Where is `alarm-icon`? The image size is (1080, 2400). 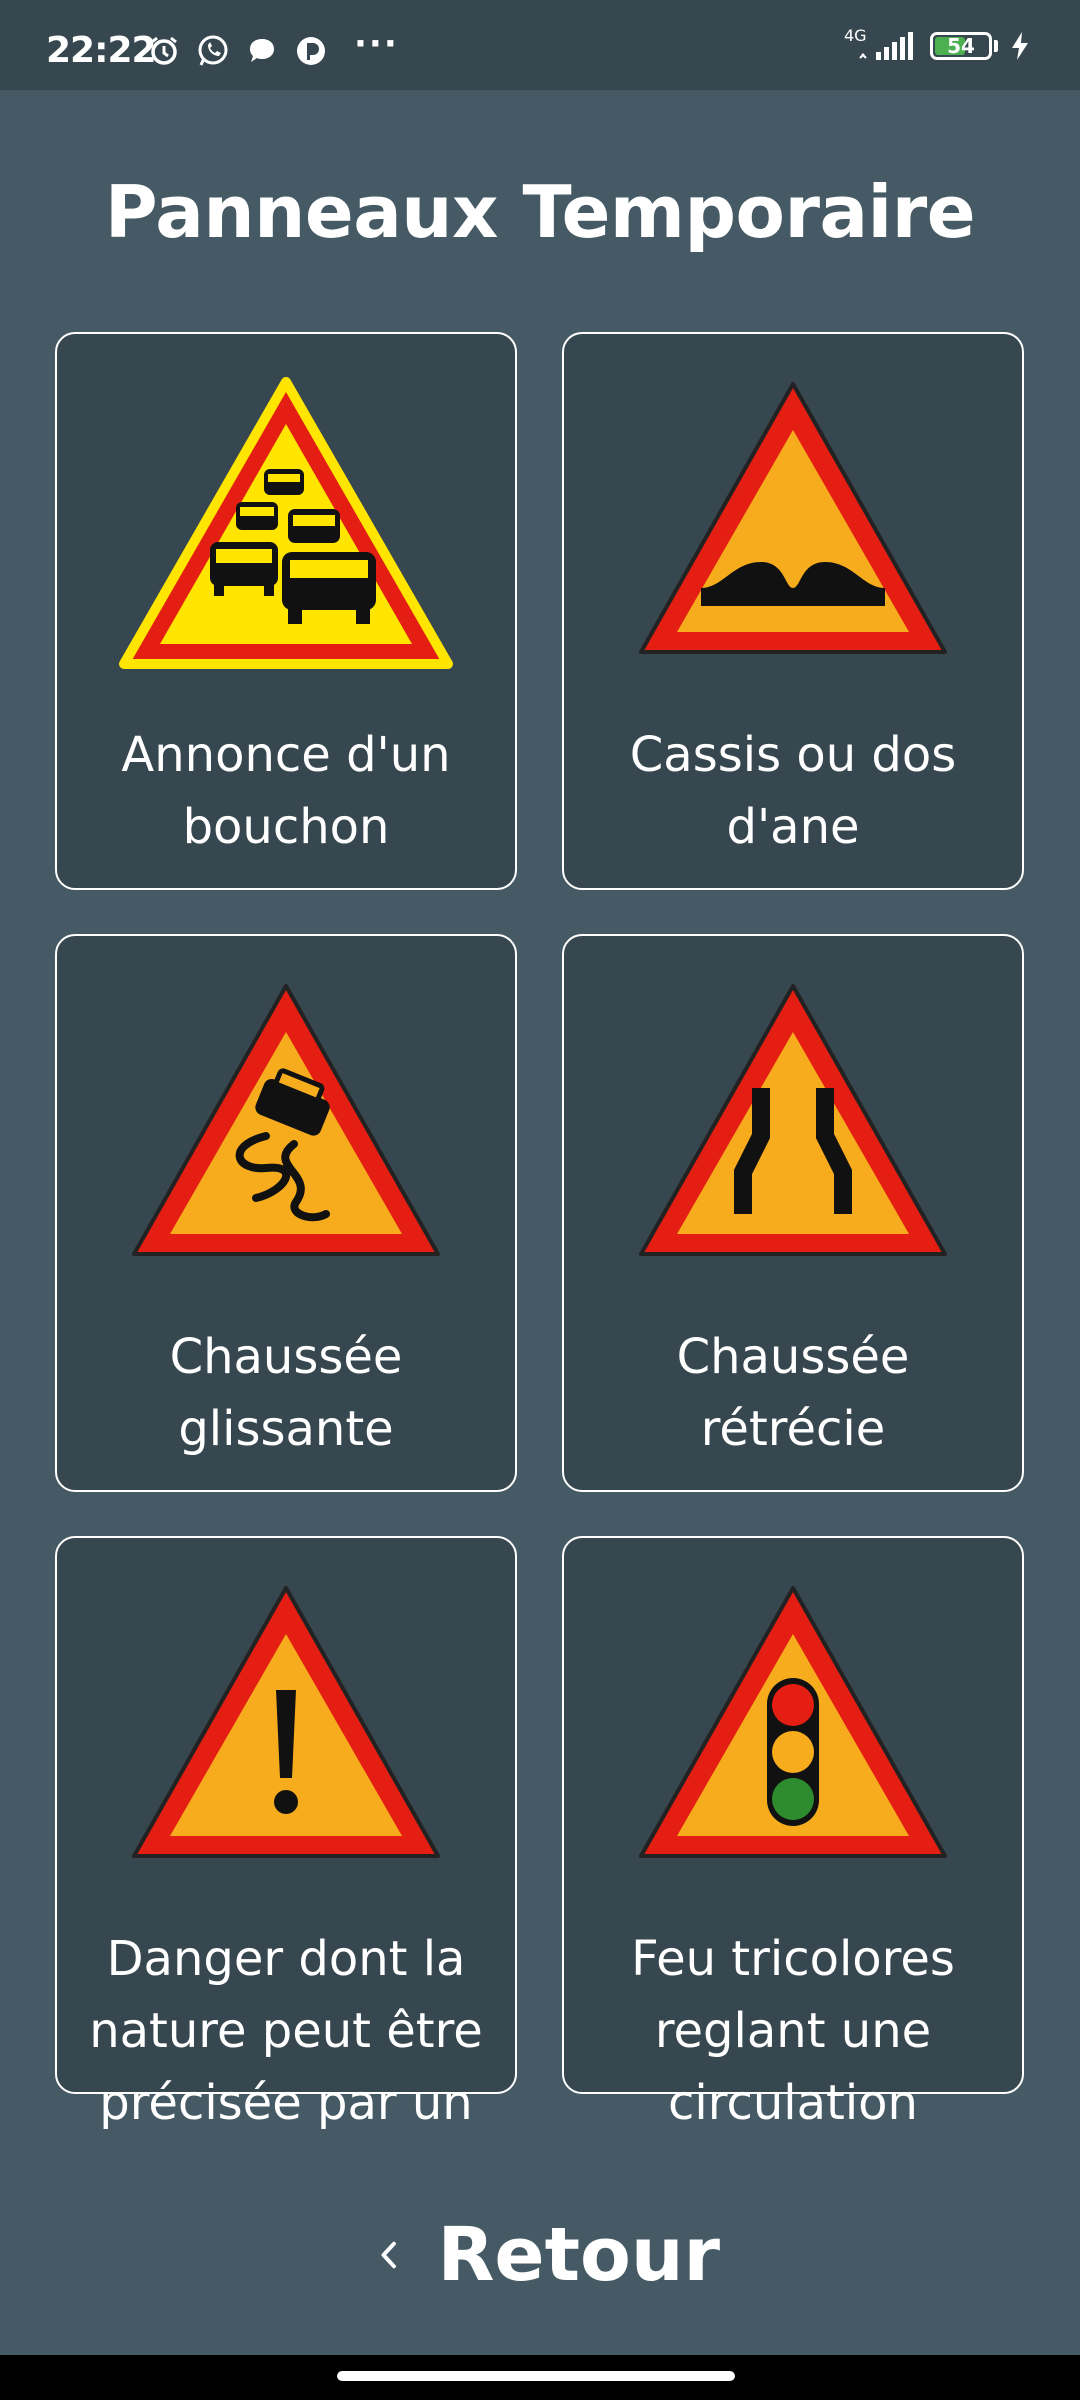 alarm-icon is located at coordinates (164, 50).